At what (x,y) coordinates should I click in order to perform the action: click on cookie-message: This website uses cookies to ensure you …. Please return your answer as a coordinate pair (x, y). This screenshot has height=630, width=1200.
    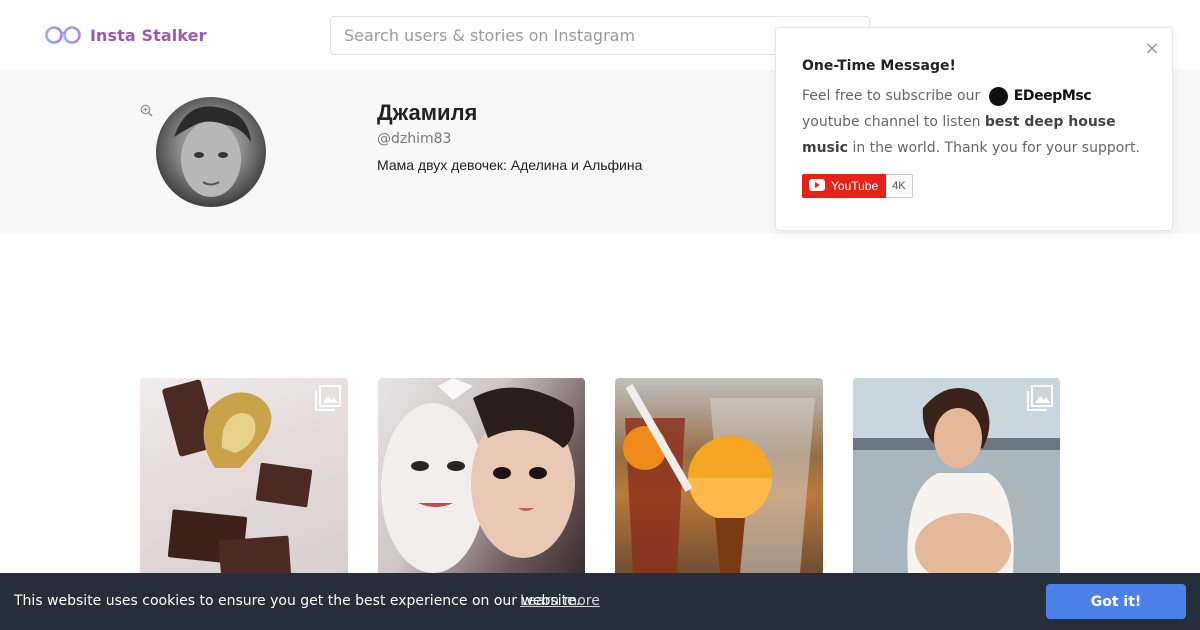
    Looking at the image, I should click on (297, 601).